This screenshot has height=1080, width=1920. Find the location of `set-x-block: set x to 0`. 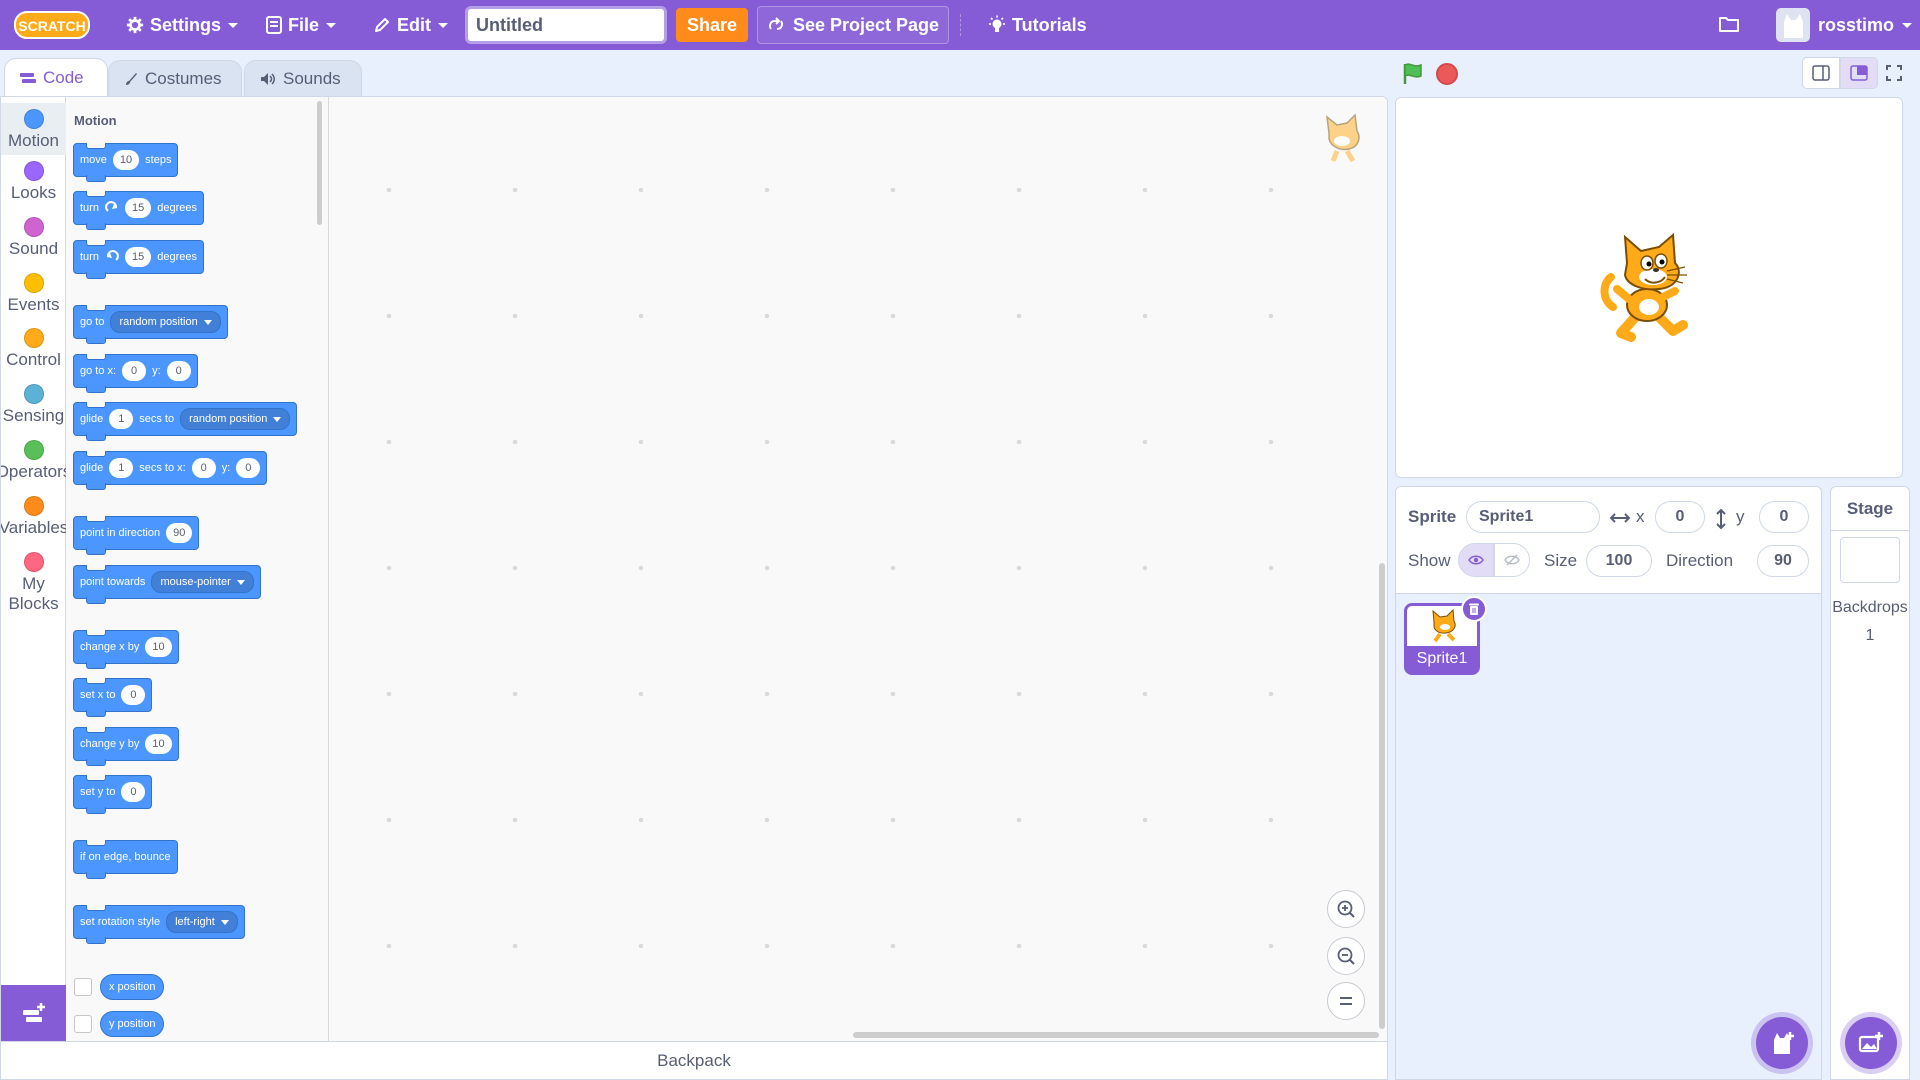

set-x-block: set x to 0 is located at coordinates (113, 697).